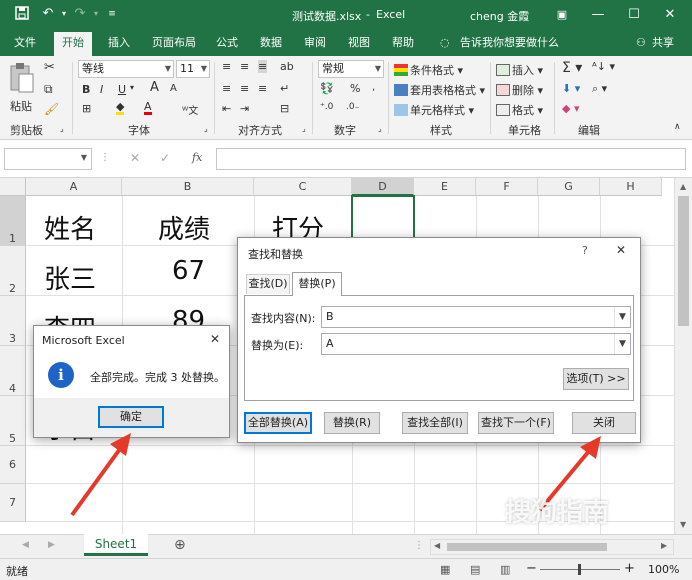 This screenshot has height=580, width=692. Describe the element at coordinates (120, 444) in the screenshot. I see `arrow-head-ok` at that location.